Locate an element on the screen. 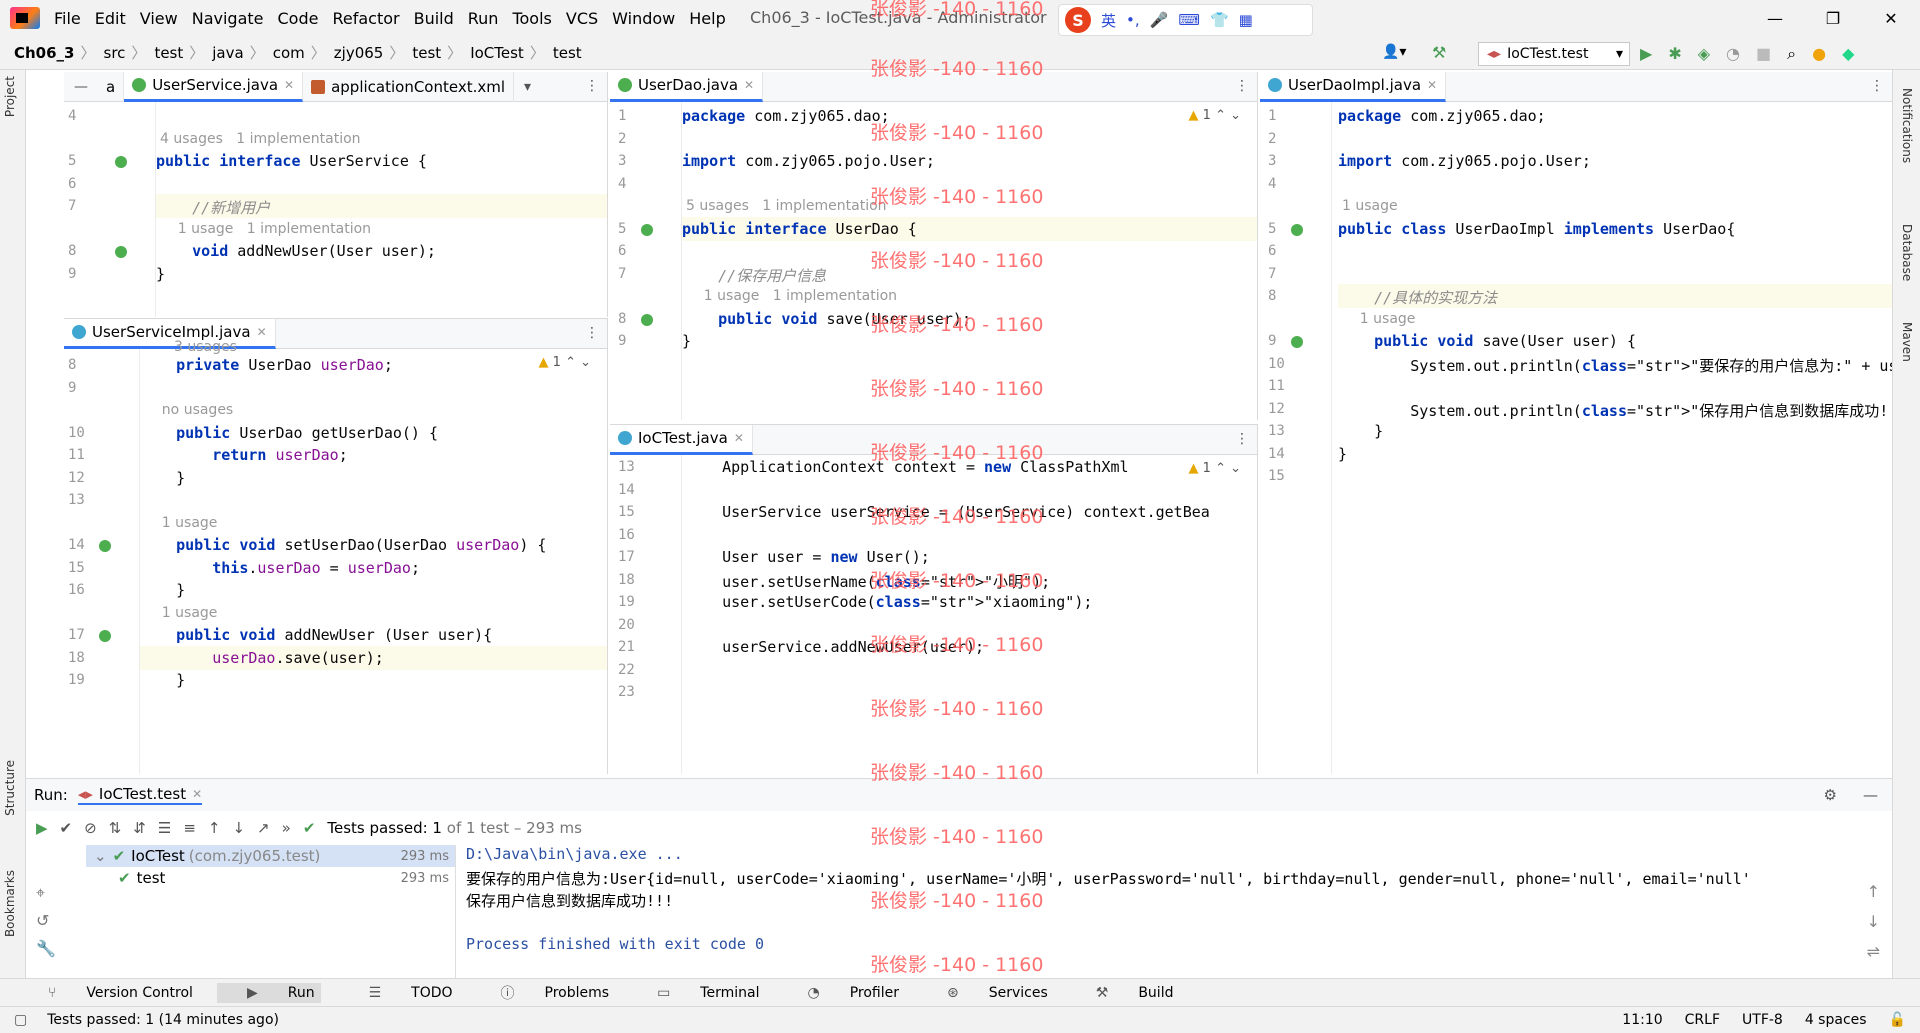 The image size is (1920, 1033). tab-userdaoimpl: UserDaoImpl.java ✕ is located at coordinates (1353, 87).